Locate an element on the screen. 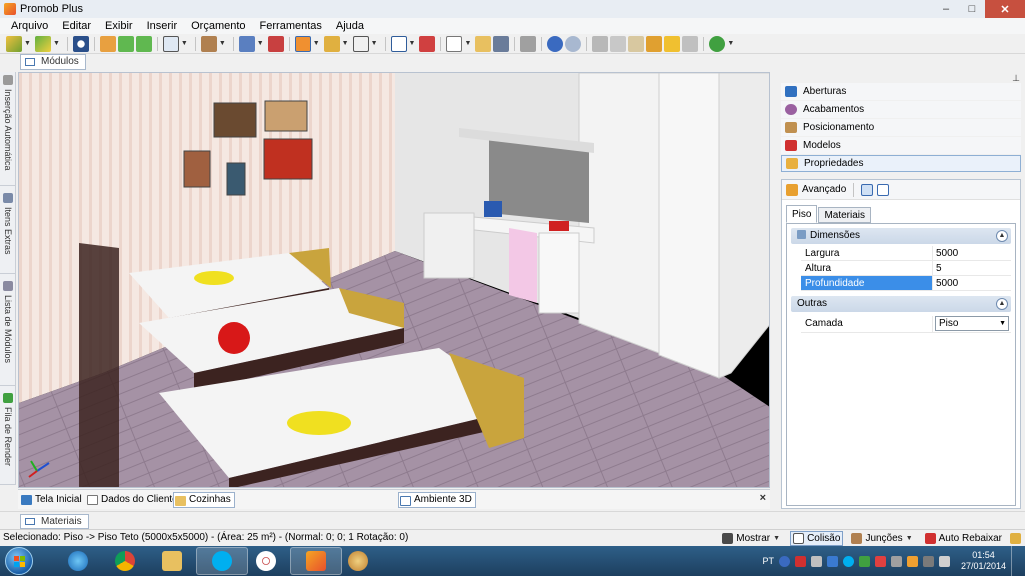  taskbar-chrome is located at coordinates (125, 561).